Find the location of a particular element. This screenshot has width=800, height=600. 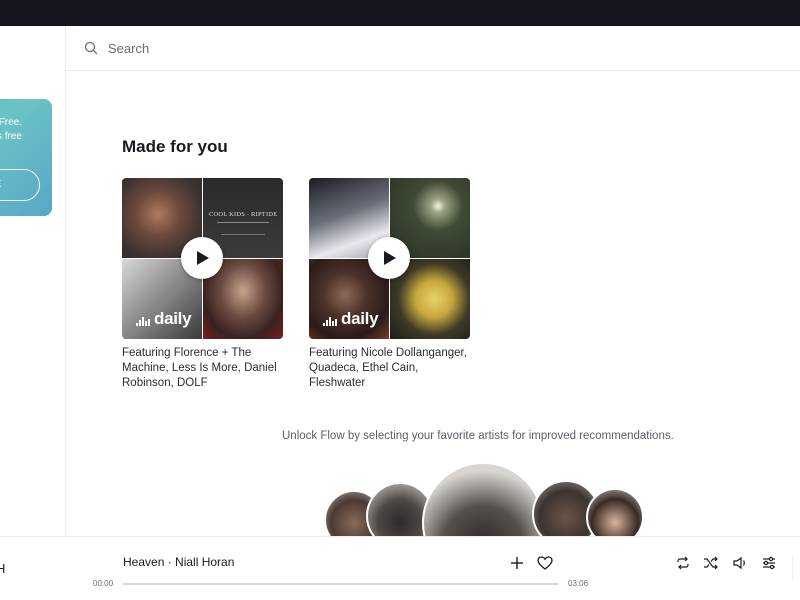

repeat-icon is located at coordinates (683, 563).